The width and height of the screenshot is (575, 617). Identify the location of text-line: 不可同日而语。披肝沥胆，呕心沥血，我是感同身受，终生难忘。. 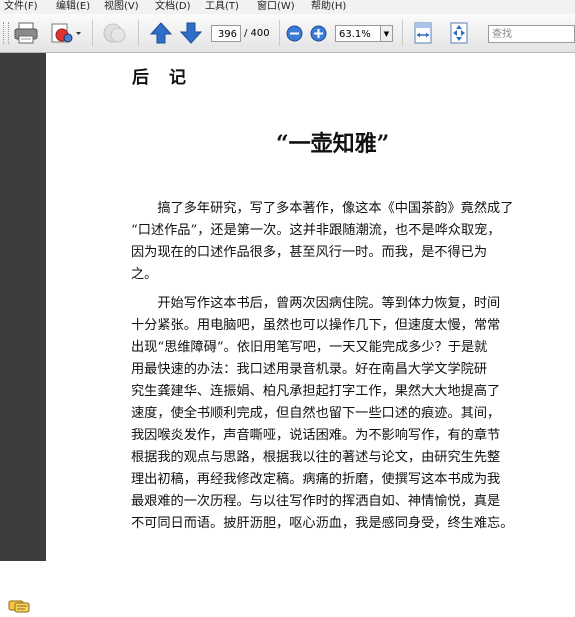
(322, 523).